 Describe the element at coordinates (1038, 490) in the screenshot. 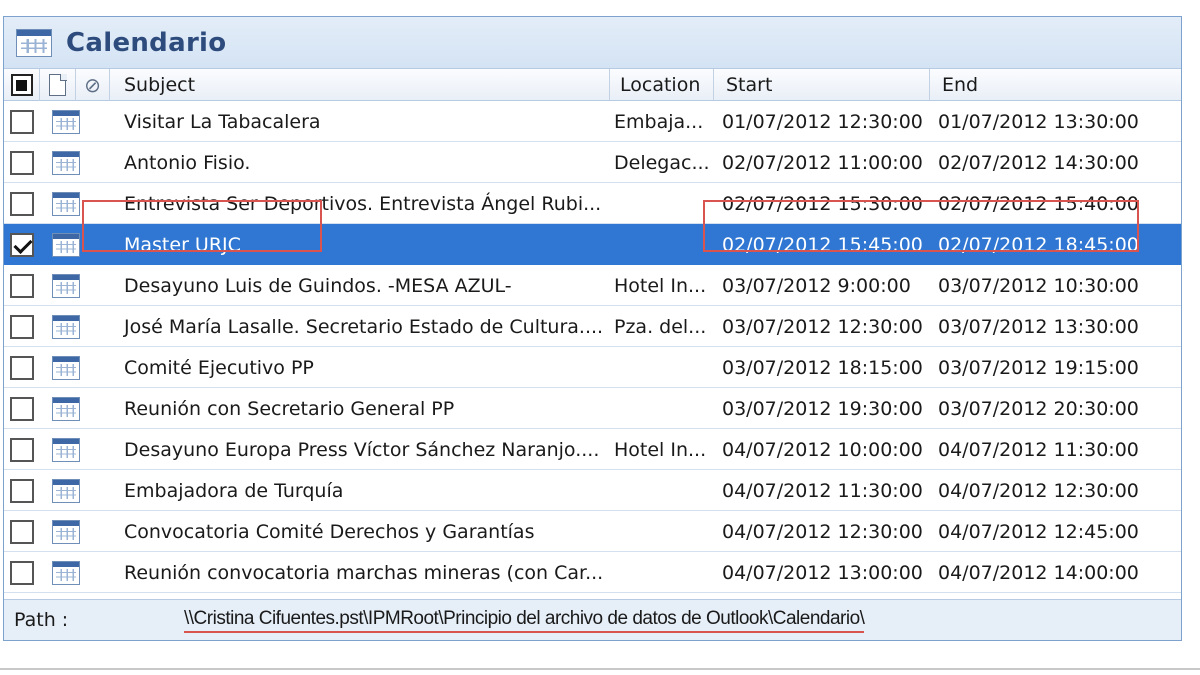

I see `cell-end: 04/07/2012 12:30:00` at that location.